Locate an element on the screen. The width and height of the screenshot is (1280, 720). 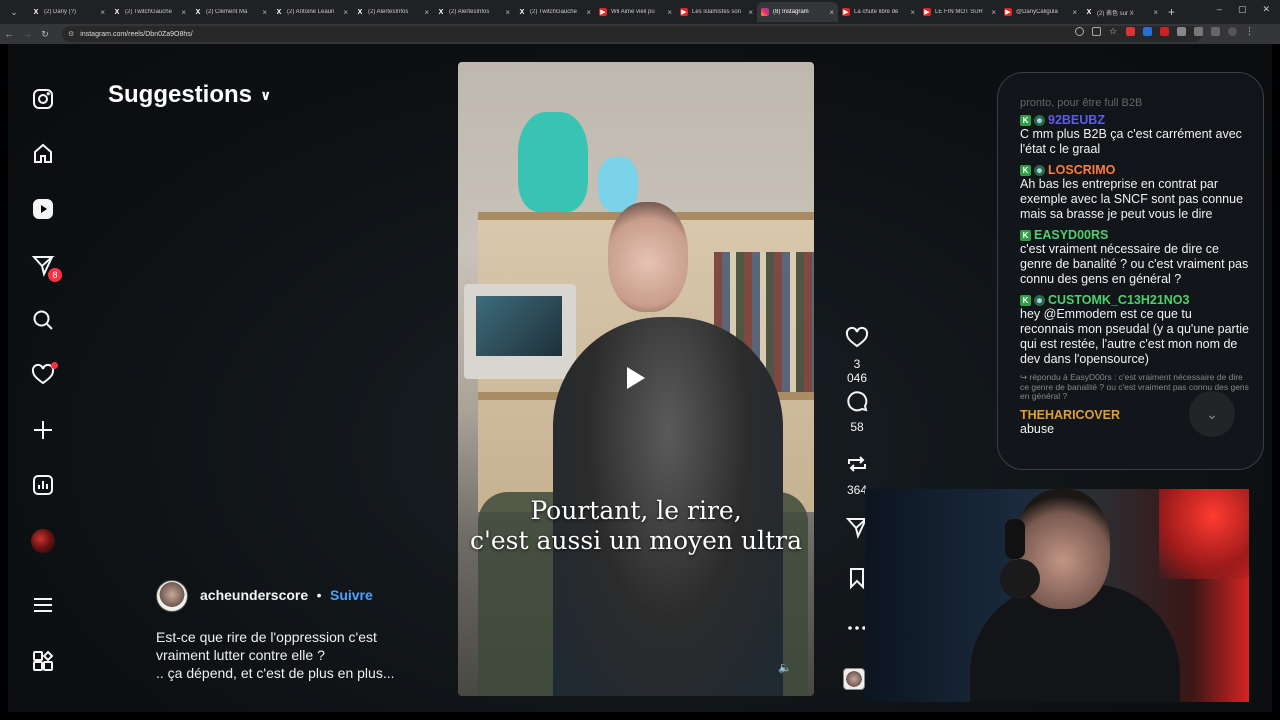
browser-tab: X (2) 表色 sur X × is located at coordinates (1121, 12).